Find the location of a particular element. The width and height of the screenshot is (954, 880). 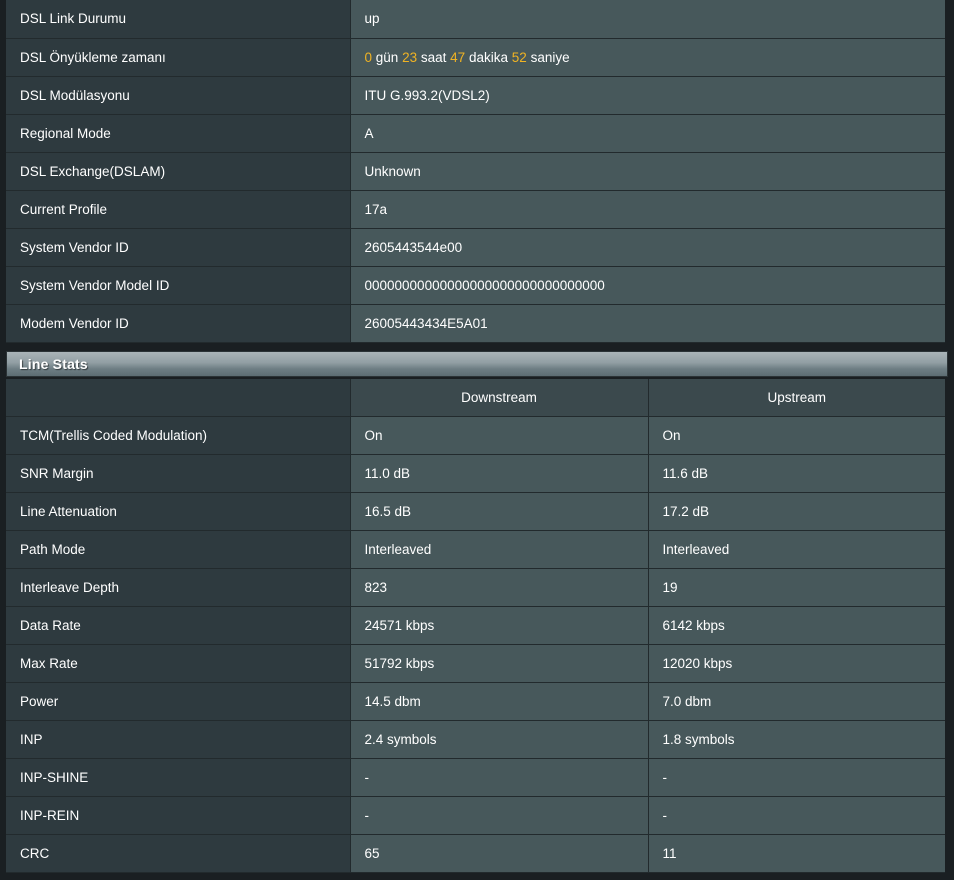

uptime-minutes-unit: dakika is located at coordinates (488, 57).